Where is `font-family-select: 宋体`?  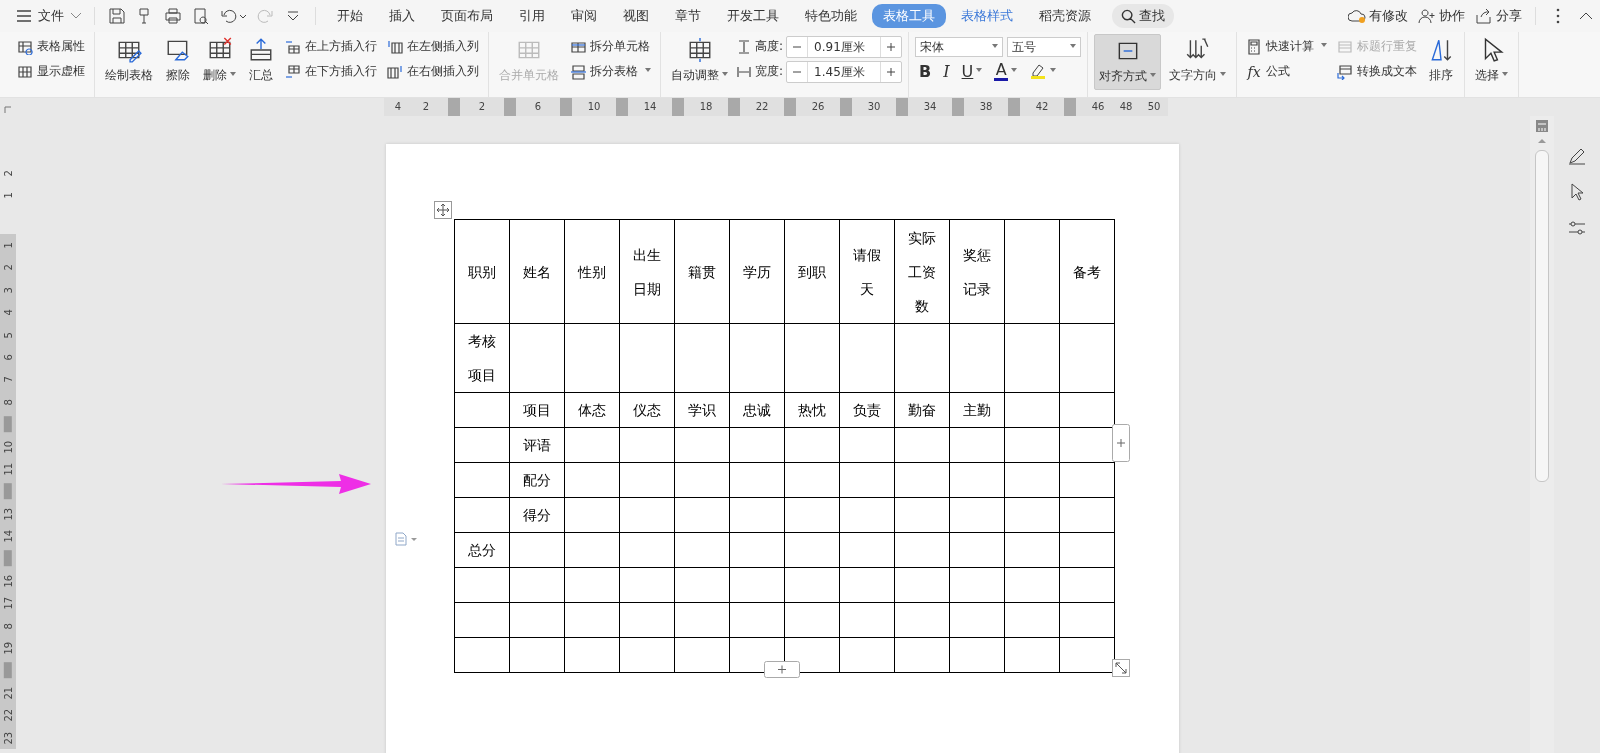 font-family-select: 宋体 is located at coordinates (959, 47).